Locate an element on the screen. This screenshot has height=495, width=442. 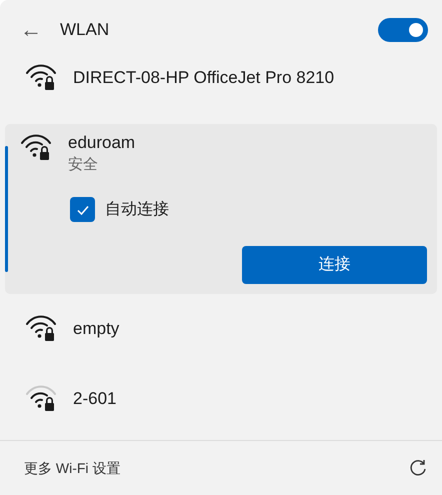
network-name: 2-601 is located at coordinates (94, 399).